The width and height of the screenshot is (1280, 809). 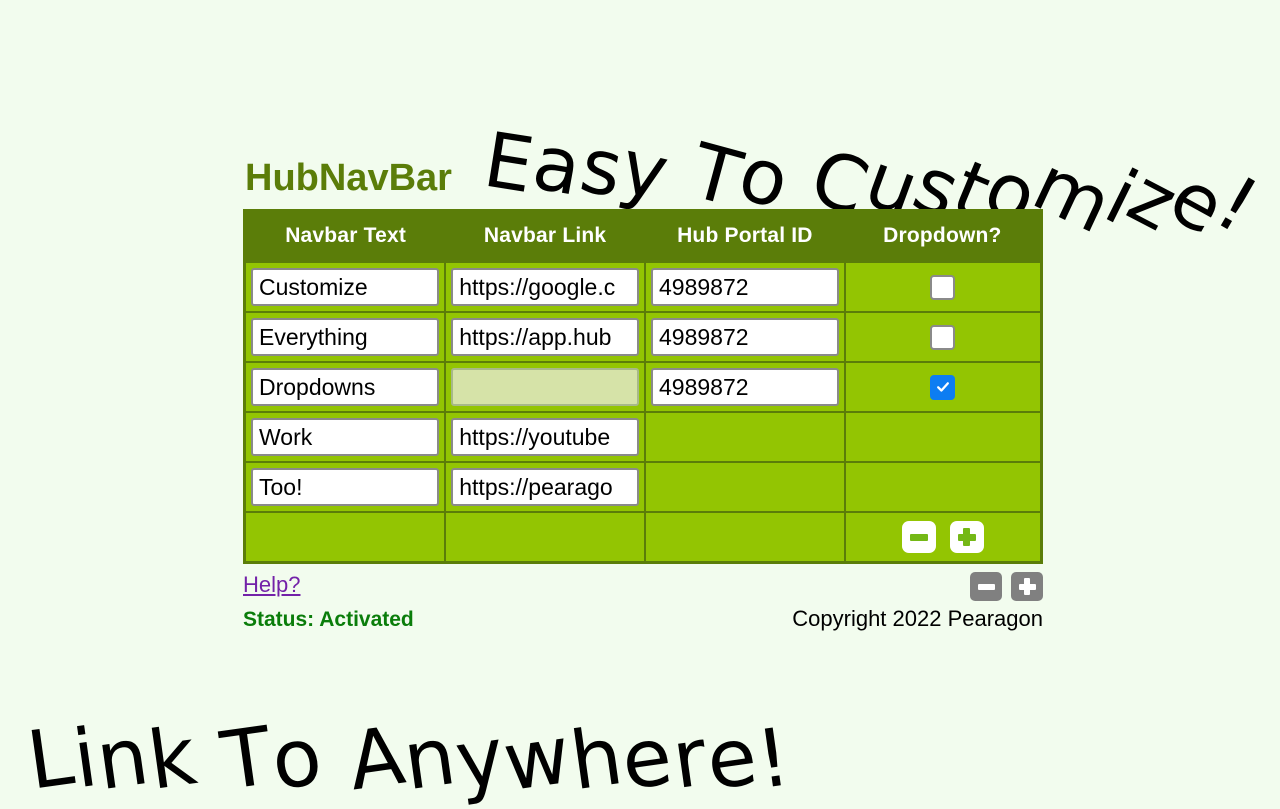 I want to click on row-controls, so click(x=943, y=537).